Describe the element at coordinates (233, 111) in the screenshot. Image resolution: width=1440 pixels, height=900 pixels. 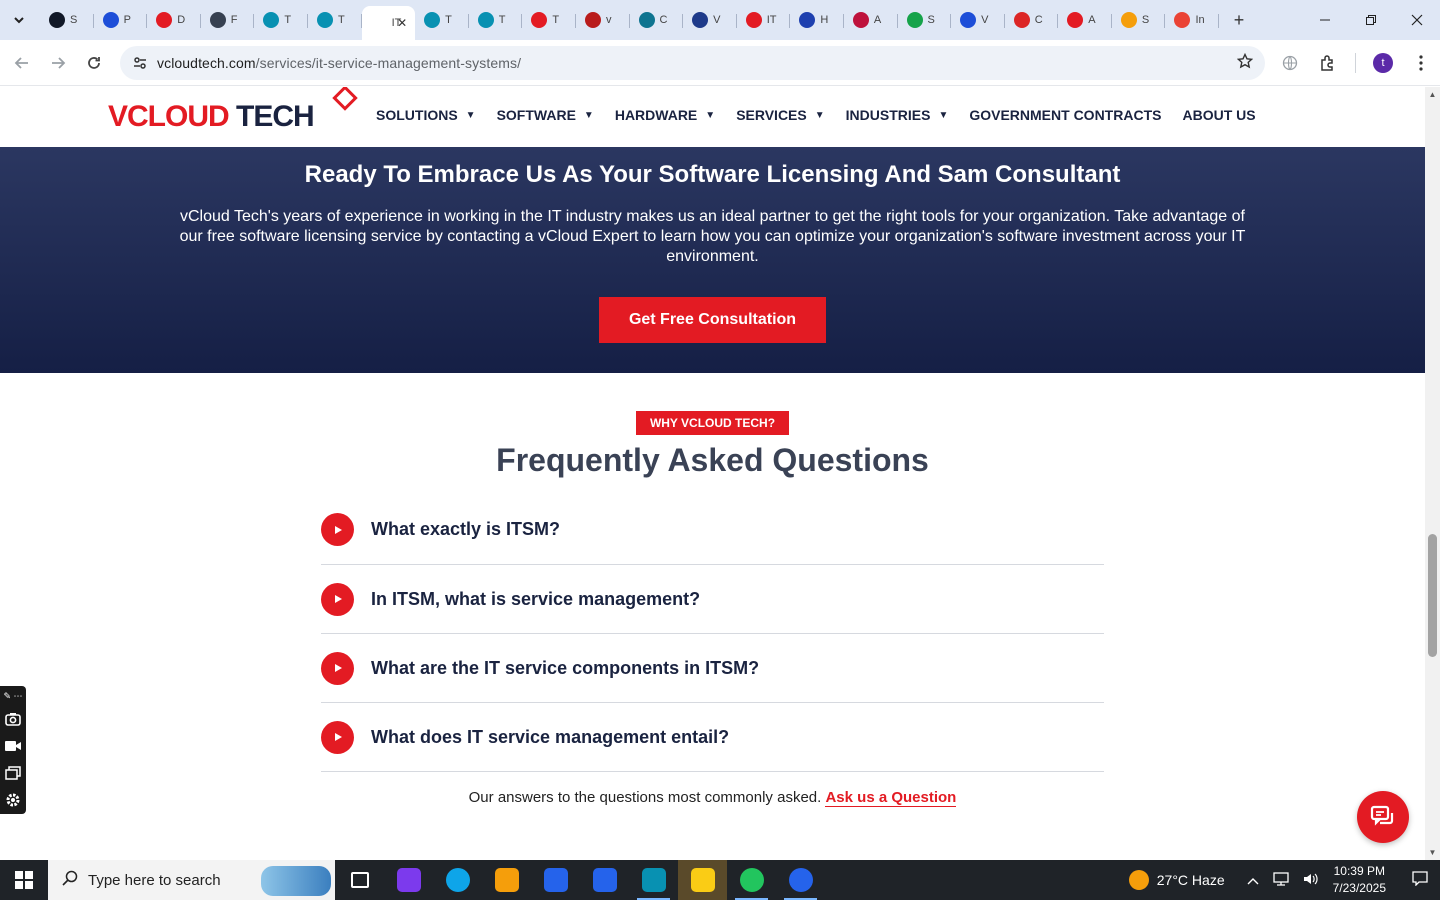
I see `vcloud-tech-logo: VCLOUD TECH` at that location.